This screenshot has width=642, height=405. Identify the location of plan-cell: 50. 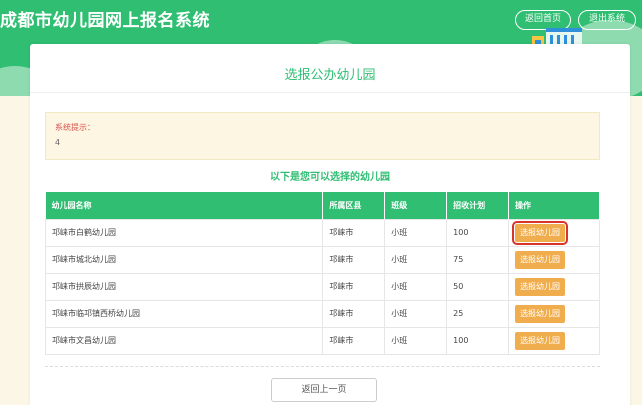
(478, 286).